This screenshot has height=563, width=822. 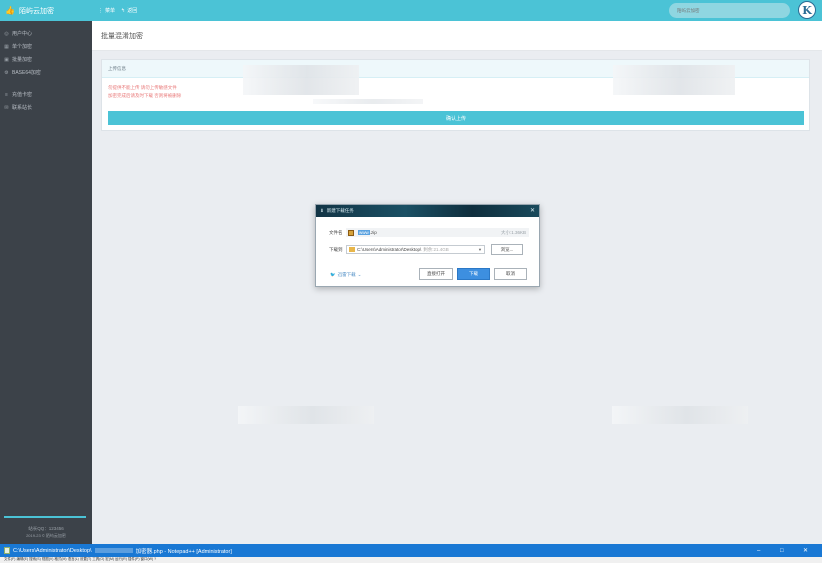 What do you see at coordinates (46, 94) in the screenshot?
I see `sidebar-item-recharge: ≡ 充值卡密` at bounding box center [46, 94].